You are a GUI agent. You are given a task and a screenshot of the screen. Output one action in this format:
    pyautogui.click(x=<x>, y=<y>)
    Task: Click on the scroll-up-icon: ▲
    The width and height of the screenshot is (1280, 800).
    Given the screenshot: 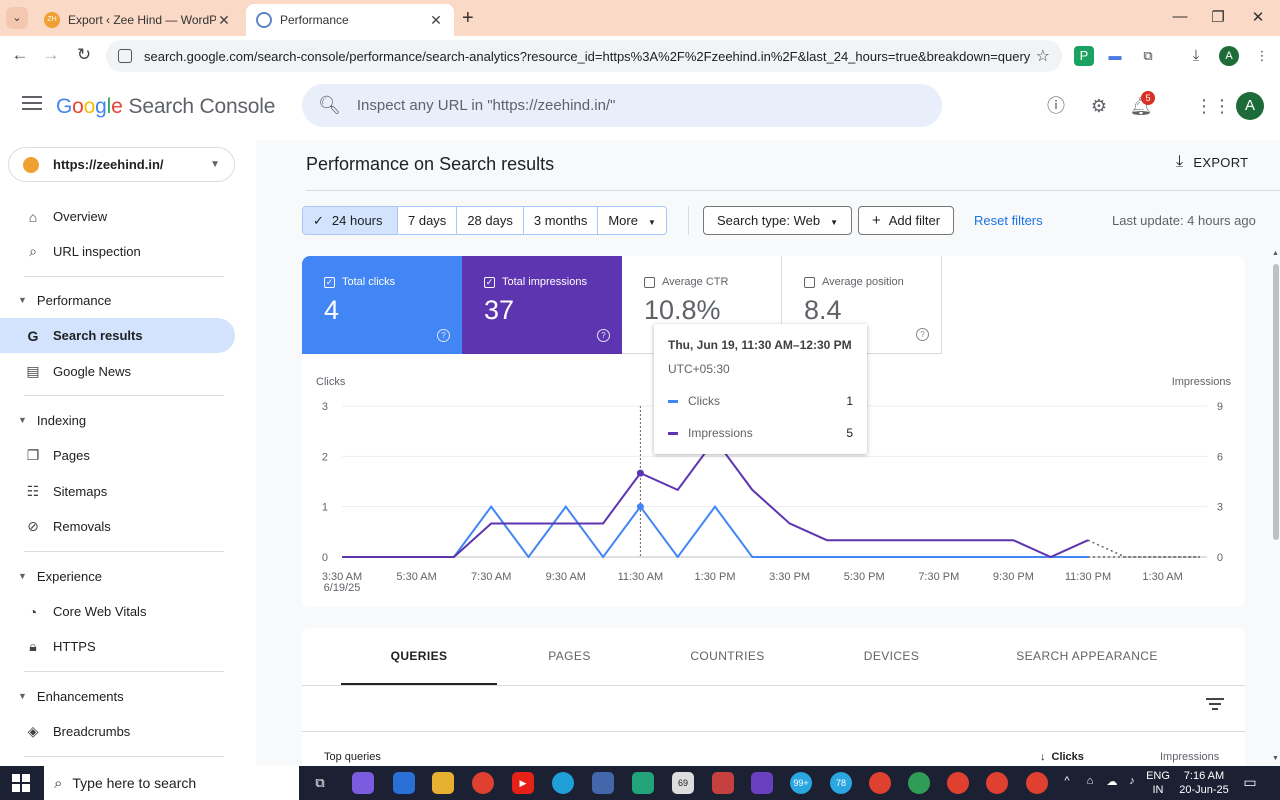 What is the action you would take?
    pyautogui.click(x=1275, y=253)
    